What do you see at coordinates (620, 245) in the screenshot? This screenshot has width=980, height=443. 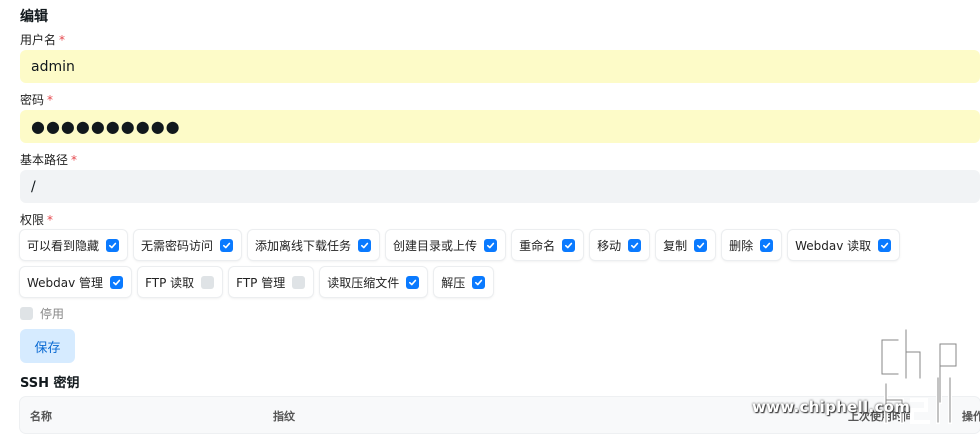 I see `perm-move: 移动` at bounding box center [620, 245].